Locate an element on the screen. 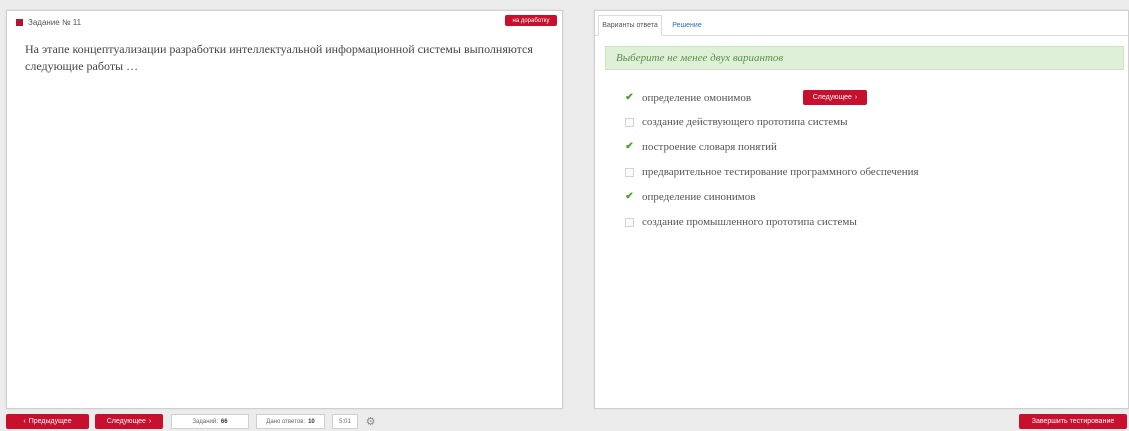  selection-hint: Выберите не менее двух вариантов is located at coordinates (864, 58).